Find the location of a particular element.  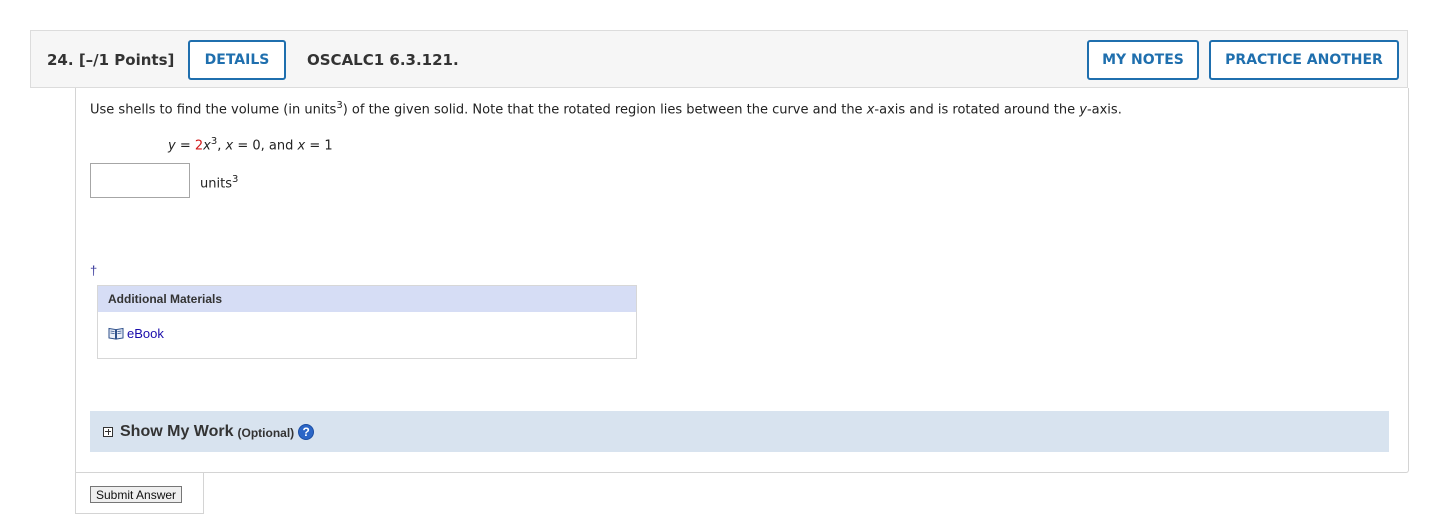

ebook-link: eBook is located at coordinates (136, 333).